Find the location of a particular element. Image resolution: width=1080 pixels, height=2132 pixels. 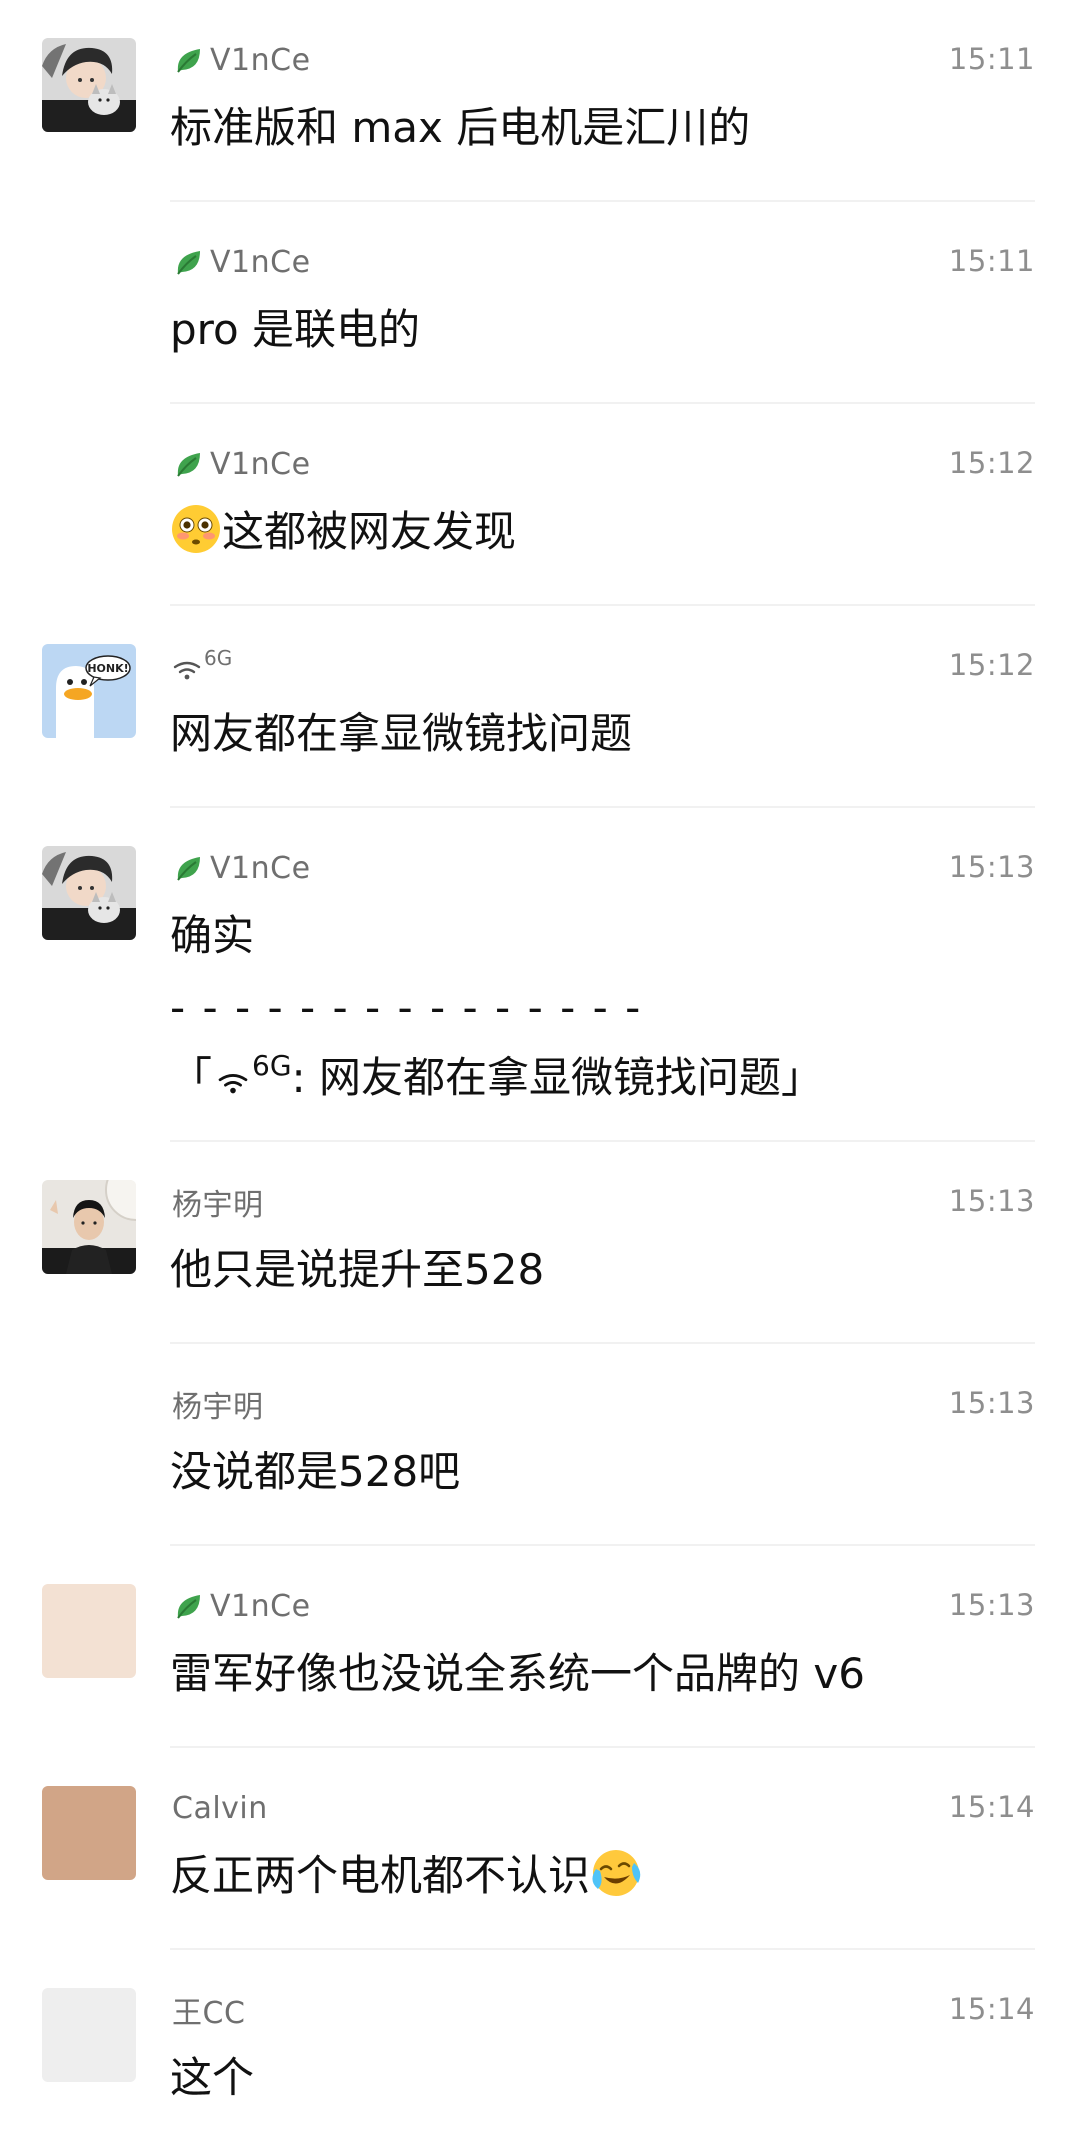

chat-message: 杨宇明 15:13 没说都是528吧 is located at coordinates (540, 1445).